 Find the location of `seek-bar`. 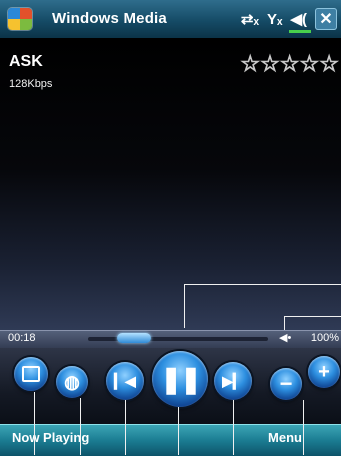

seek-bar is located at coordinates (178, 339).